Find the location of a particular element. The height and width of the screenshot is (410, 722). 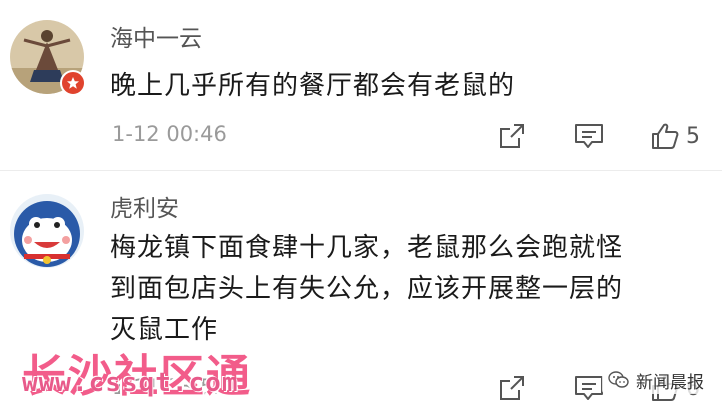

comment-text-line: 梅龙镇下面食肆十几家，老鼠那么会跑就怪 is located at coordinates (367, 248).